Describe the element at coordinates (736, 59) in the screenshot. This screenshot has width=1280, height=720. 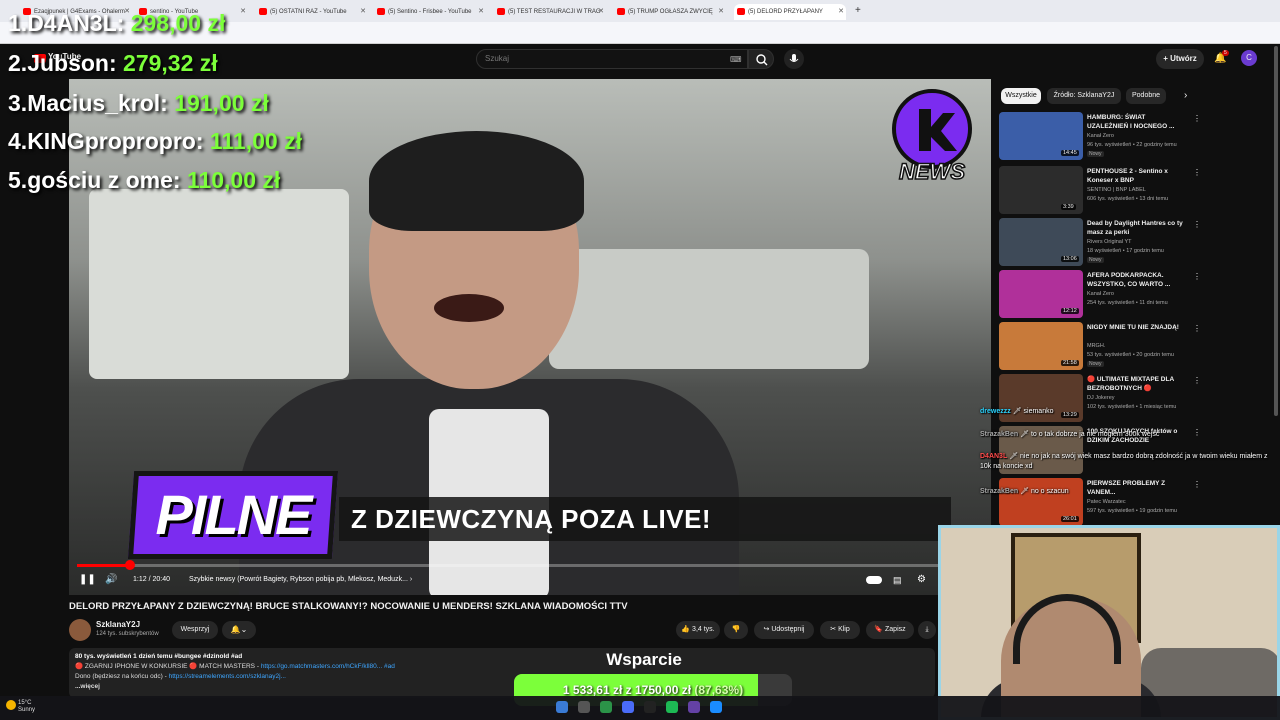
I see `keyboard-icon: ⌨` at that location.